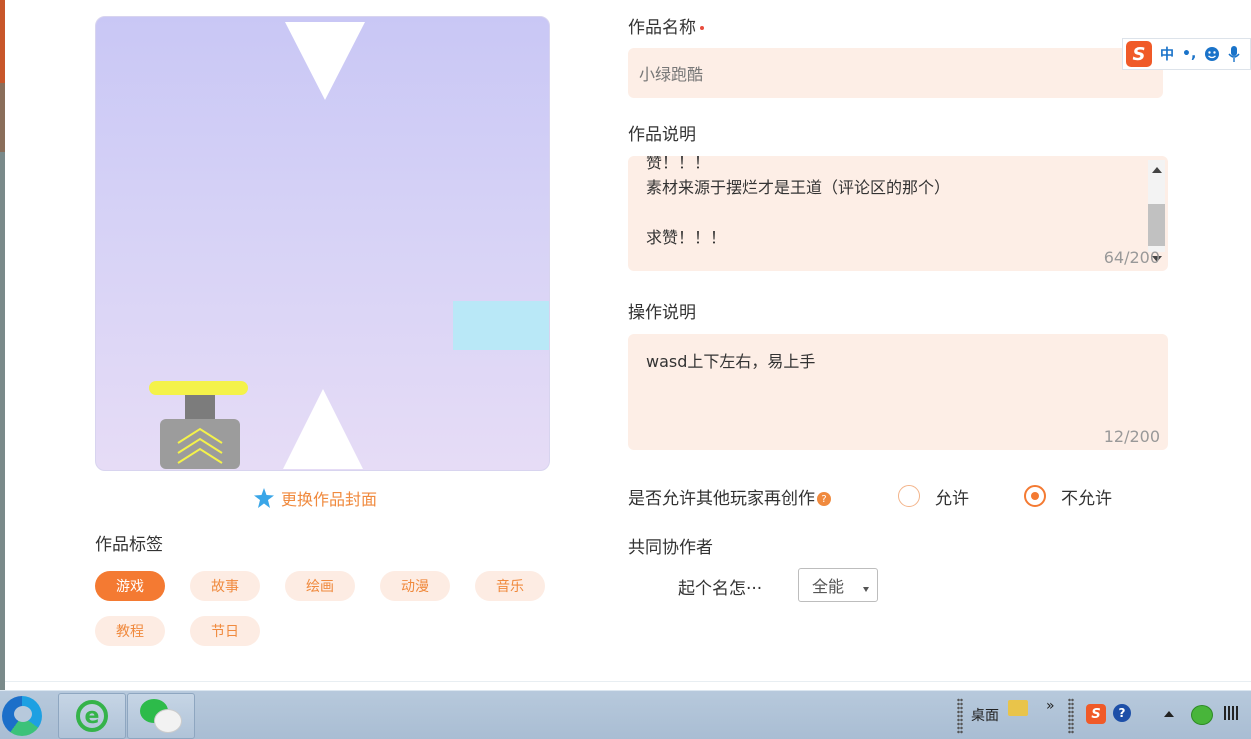 Image resolution: width=1251 pixels, height=739 pixels. Describe the element at coordinates (1156, 225) in the screenshot. I see `scroll-thumb` at that location.